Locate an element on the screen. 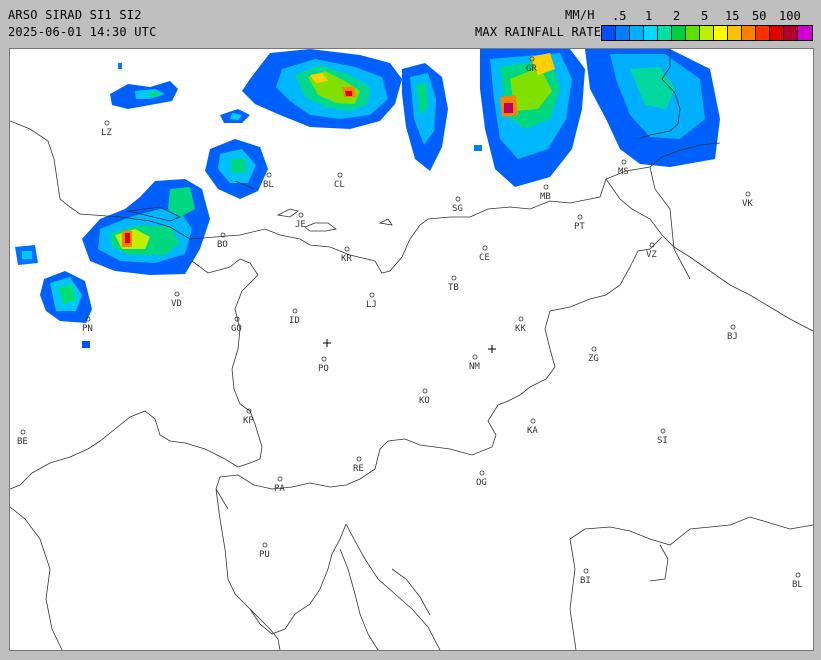 Image resolution: width=821 pixels, height=660 pixels. city-zg: ZG is located at coordinates (593, 355).